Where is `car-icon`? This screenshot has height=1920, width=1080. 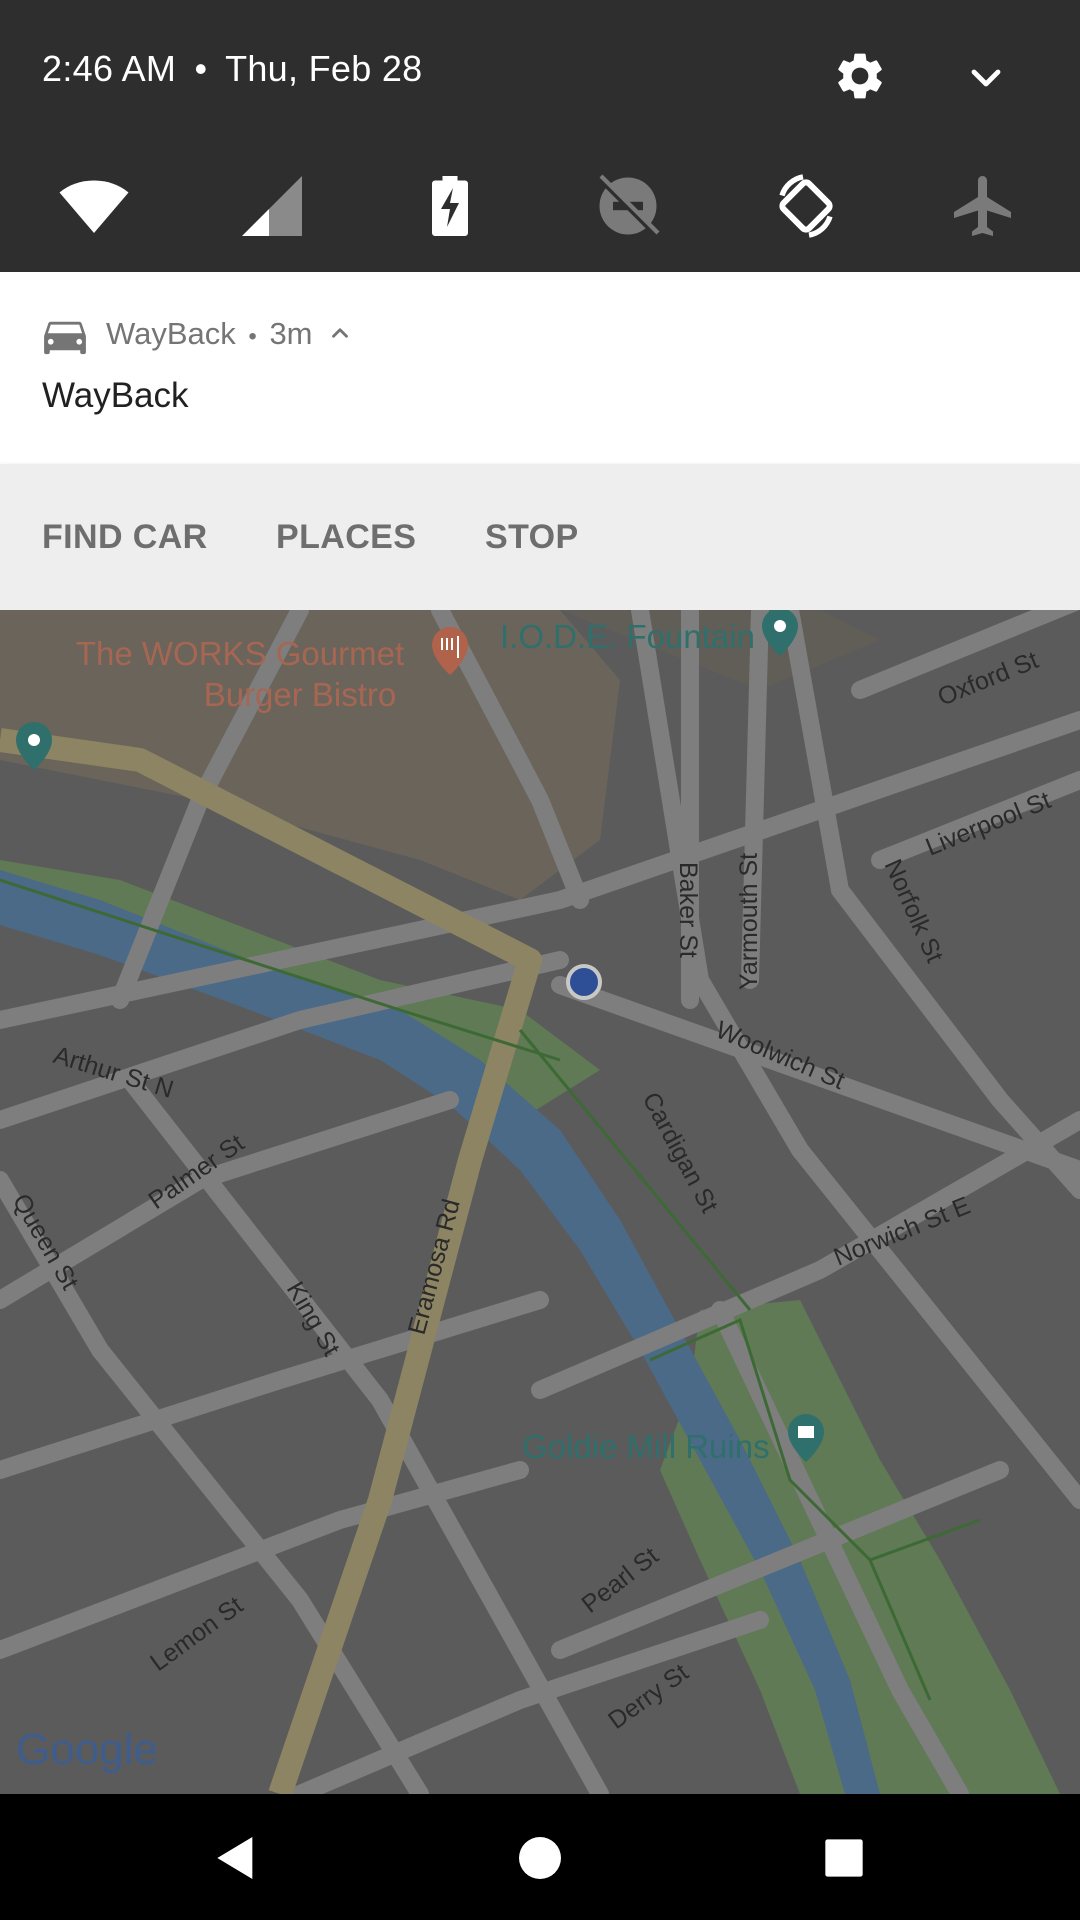 car-icon is located at coordinates (65, 338).